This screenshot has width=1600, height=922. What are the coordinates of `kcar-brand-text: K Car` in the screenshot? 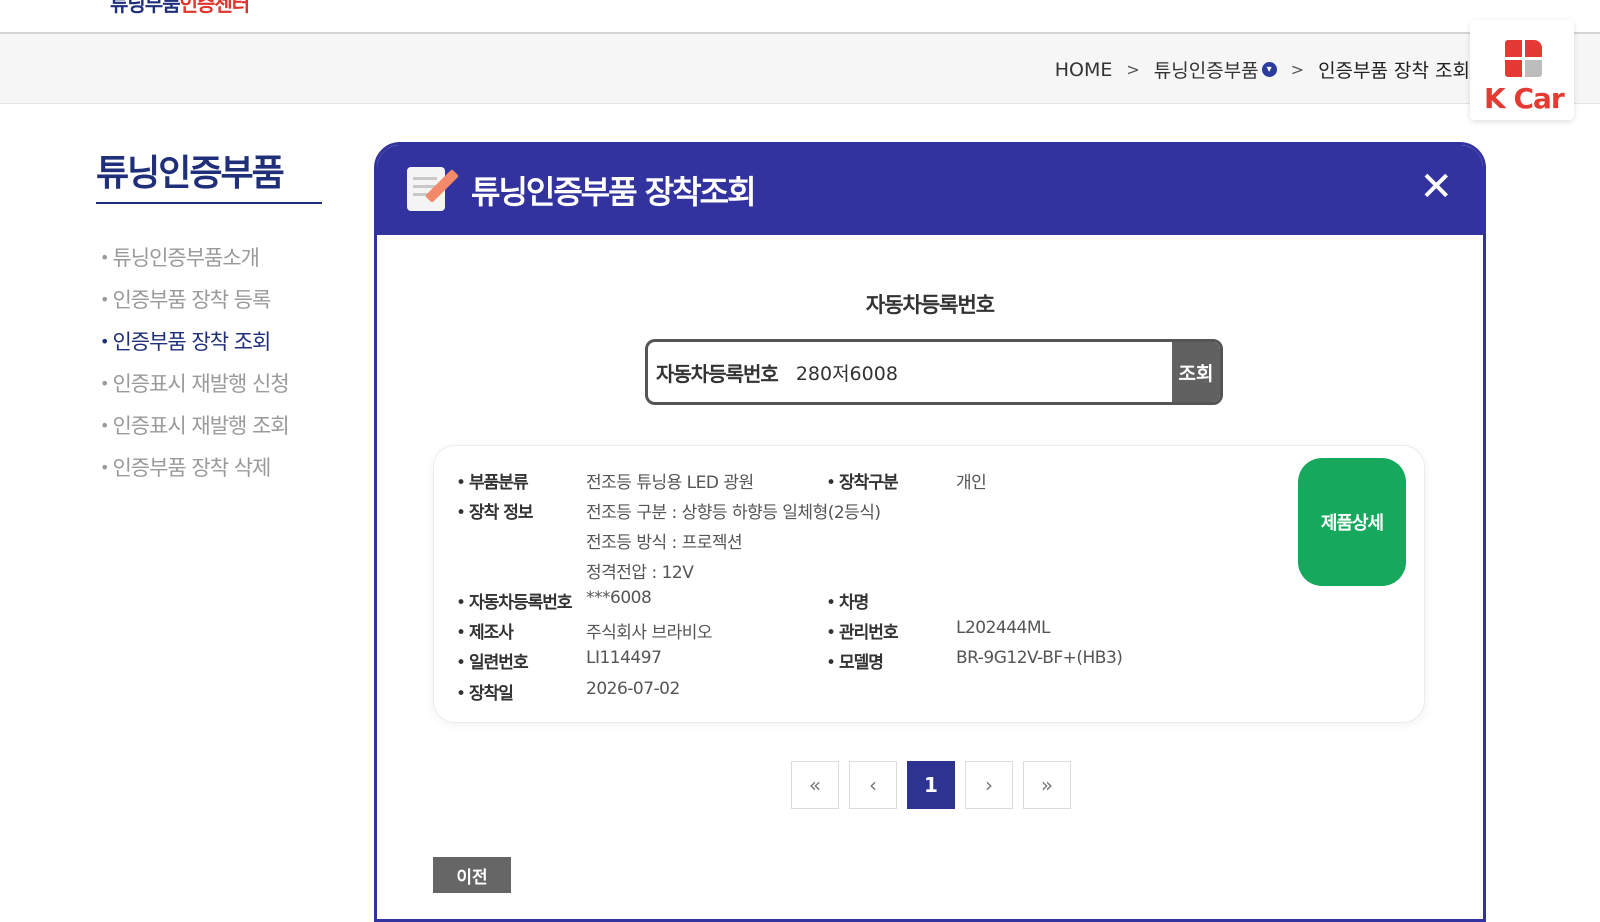 It's located at (1524, 98).